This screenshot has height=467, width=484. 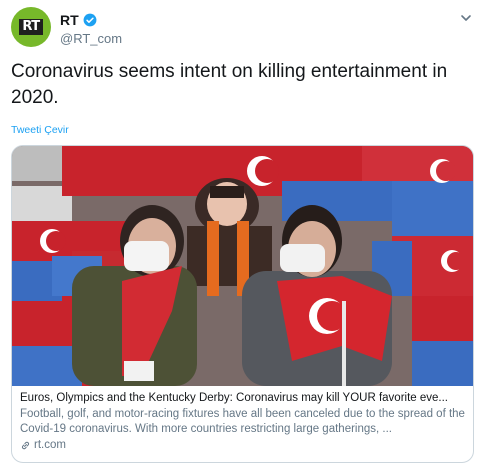 I want to click on link-icon, so click(x=25, y=445).